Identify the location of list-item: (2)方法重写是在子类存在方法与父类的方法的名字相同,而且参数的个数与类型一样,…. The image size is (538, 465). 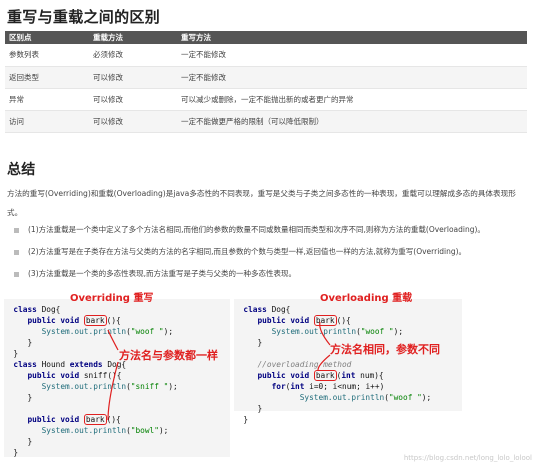
(271, 252).